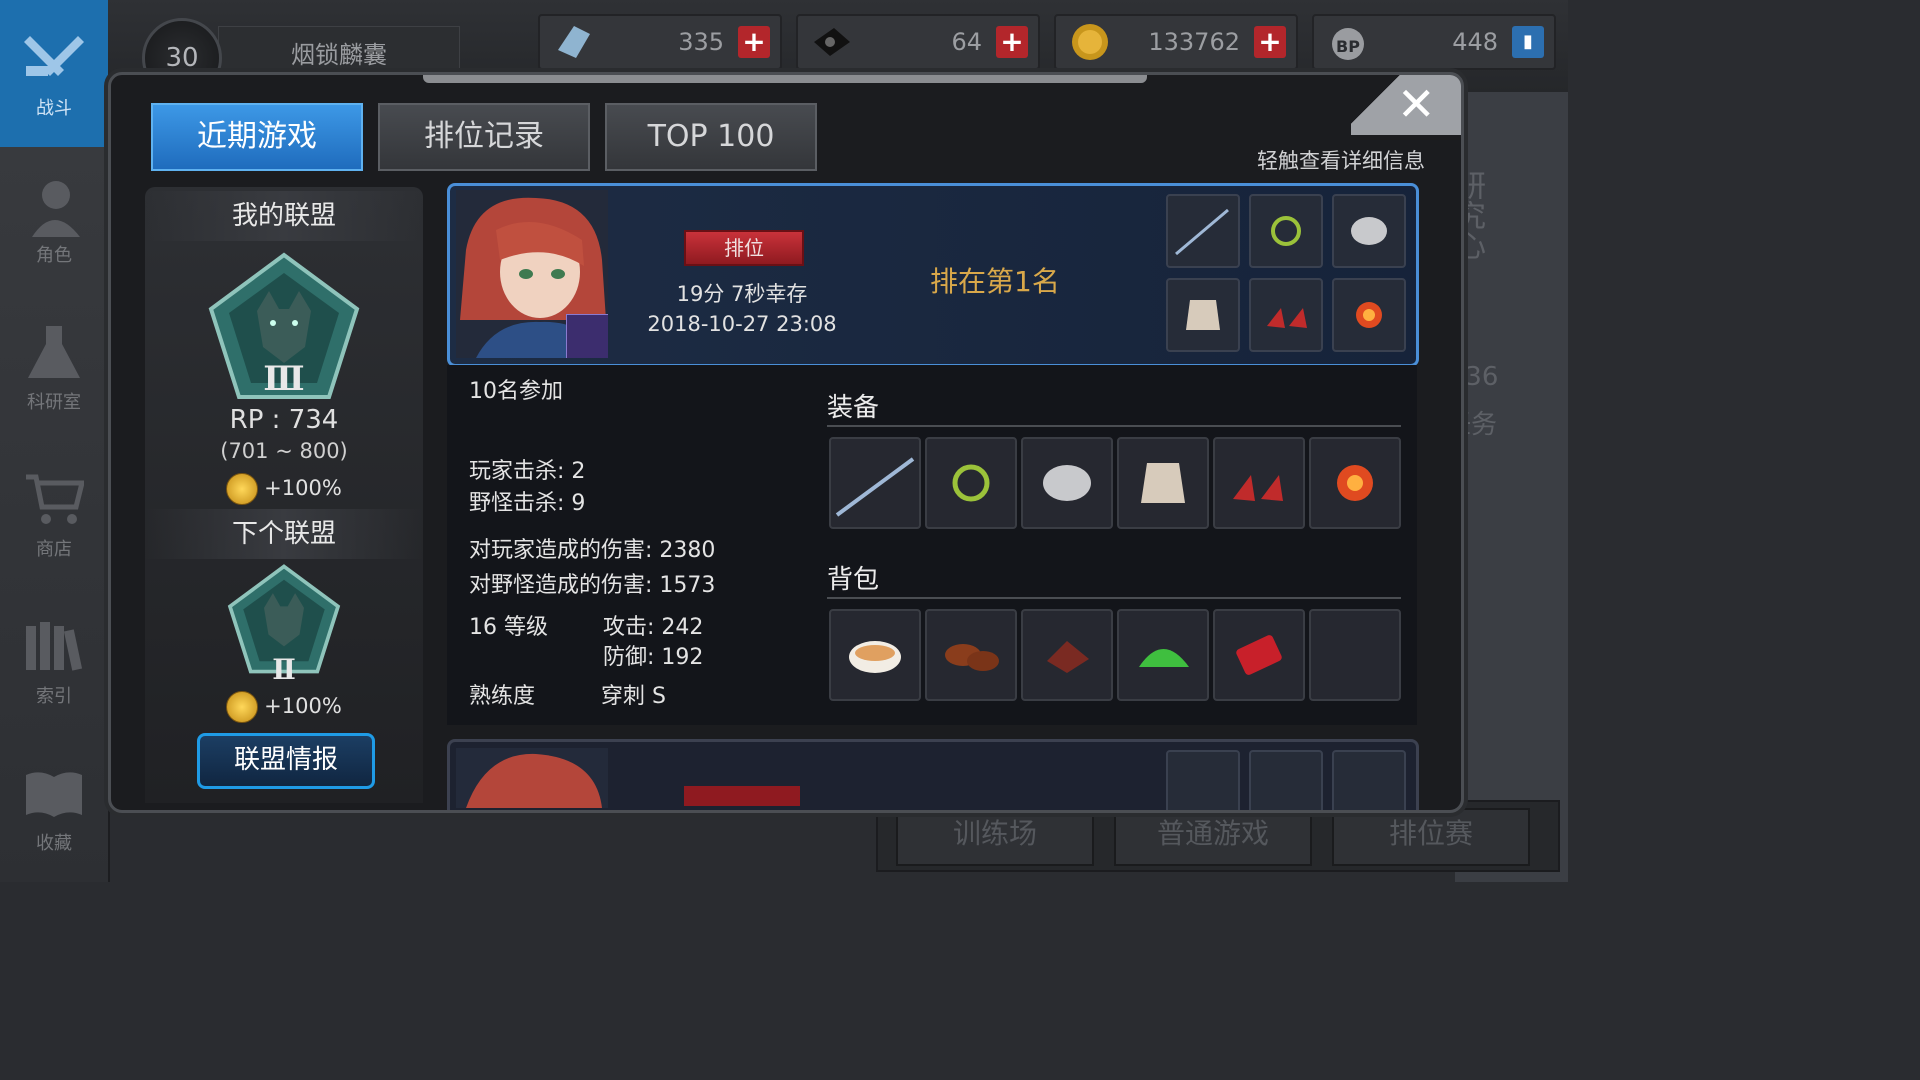 This screenshot has width=1920, height=1080. I want to click on training-mode-button: 训练场, so click(995, 837).